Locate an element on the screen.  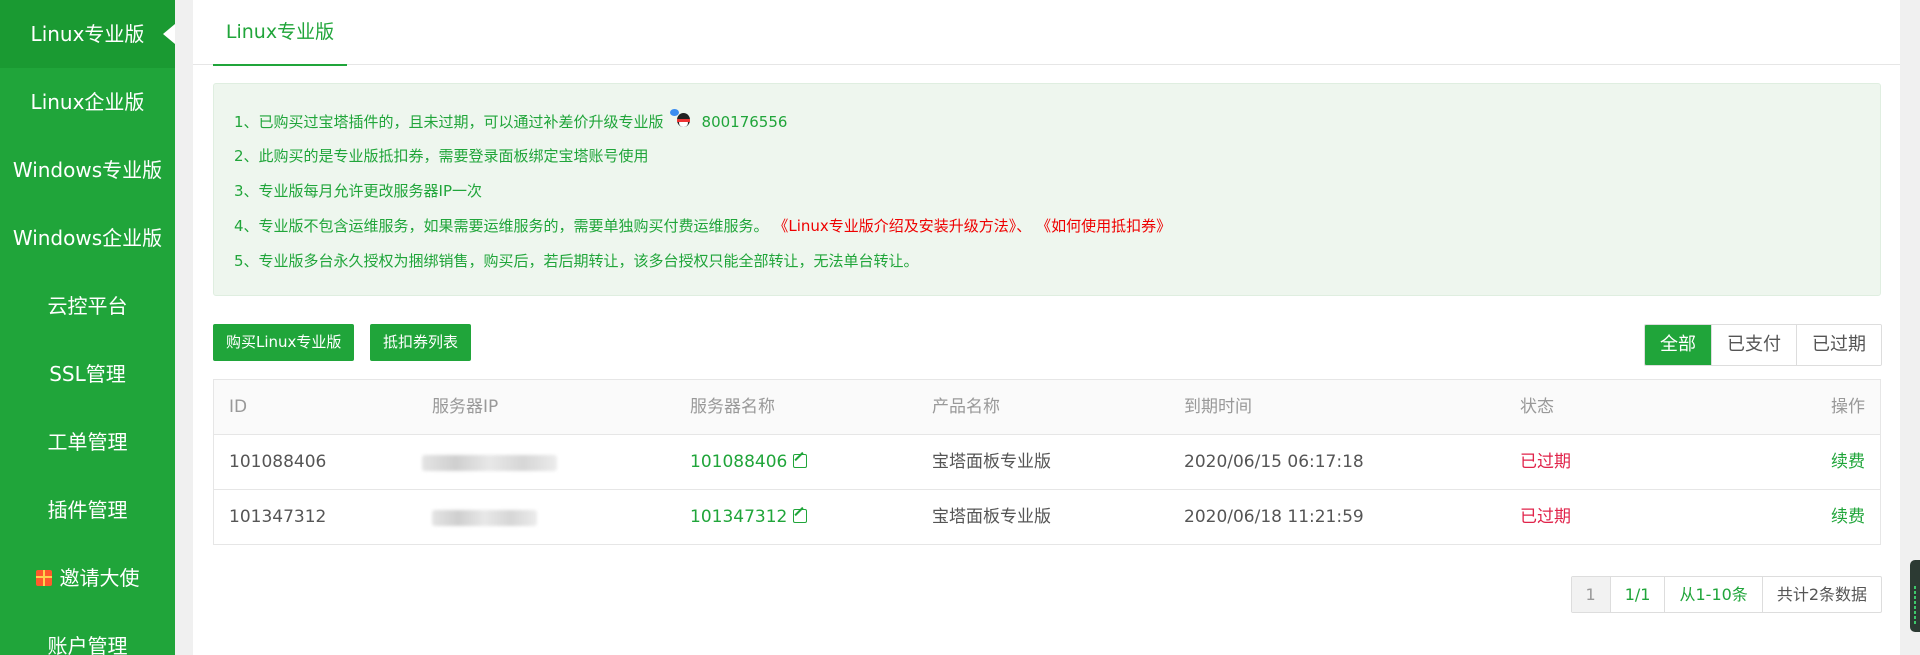
tab-linux-pro: Linux专业版 is located at coordinates (280, 33).